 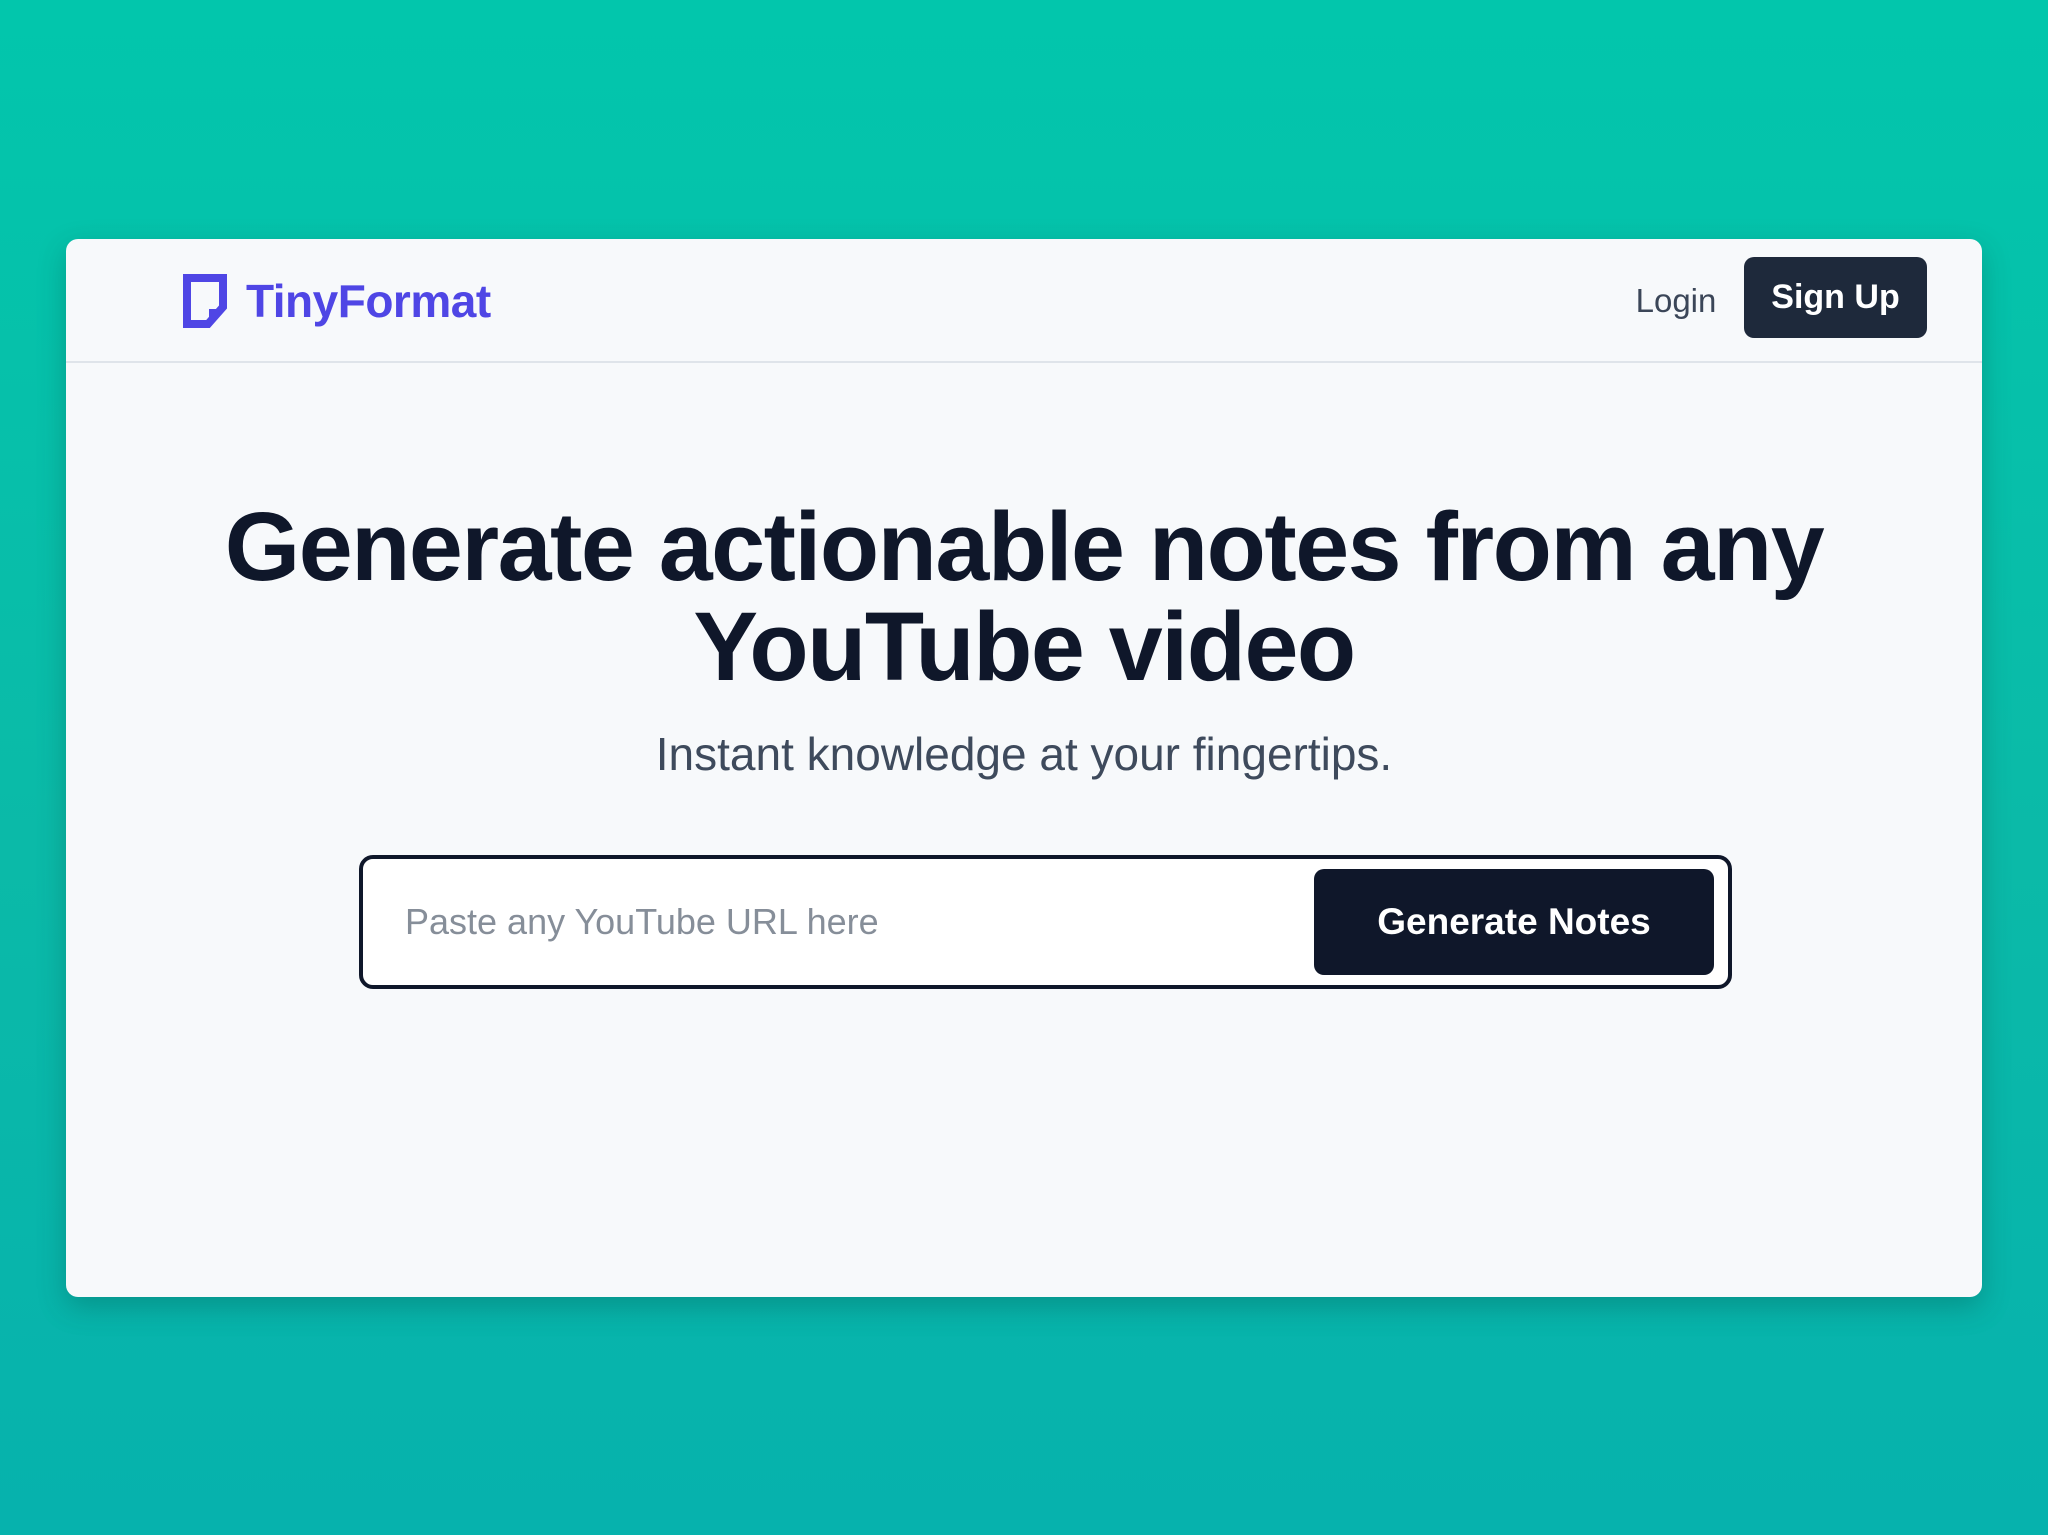 I want to click on brand-name: TinyFormat, so click(x=368, y=301).